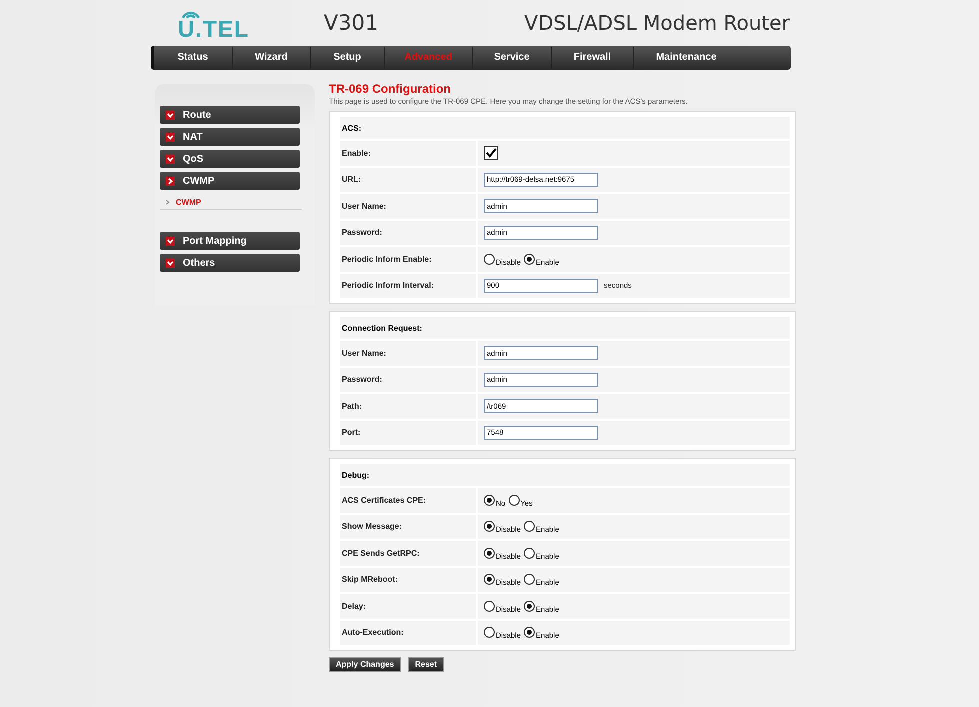  What do you see at coordinates (390, 89) in the screenshot?
I see `page-title: TR-069 Configuration` at bounding box center [390, 89].